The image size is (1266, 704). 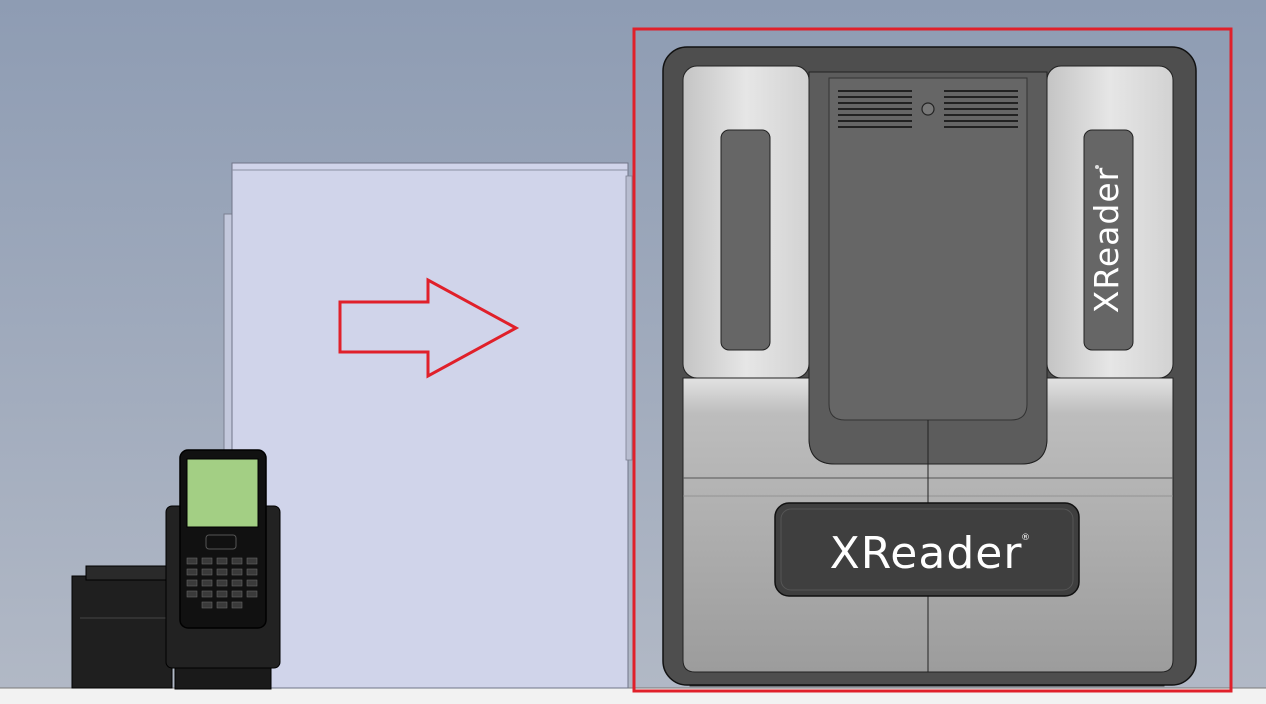 What do you see at coordinates (222, 493) in the screenshot?
I see `terminal-screen` at bounding box center [222, 493].